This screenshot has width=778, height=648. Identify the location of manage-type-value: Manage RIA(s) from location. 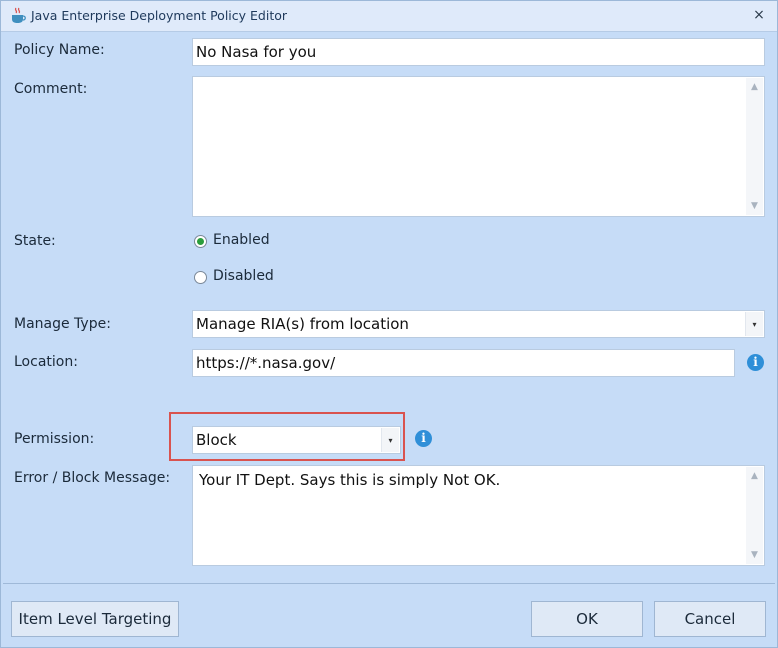
(302, 324).